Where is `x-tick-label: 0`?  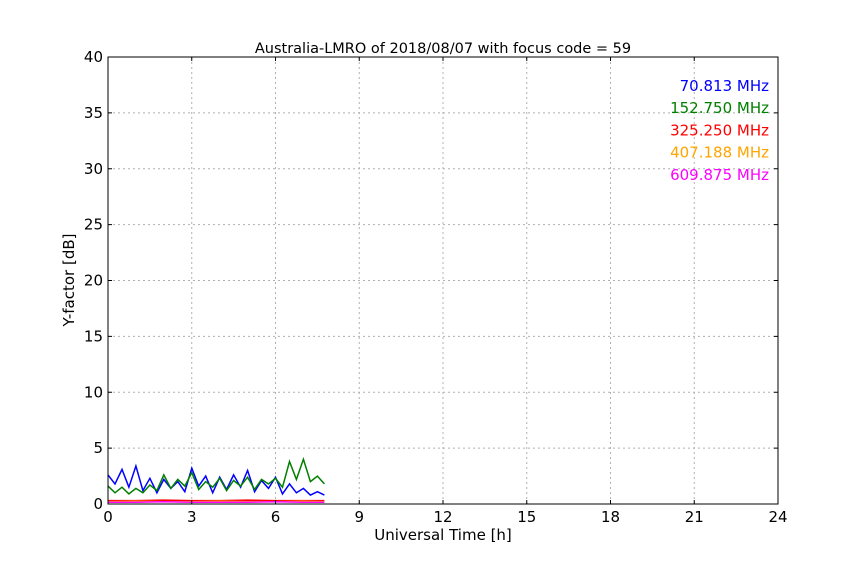 x-tick-label: 0 is located at coordinates (108, 517).